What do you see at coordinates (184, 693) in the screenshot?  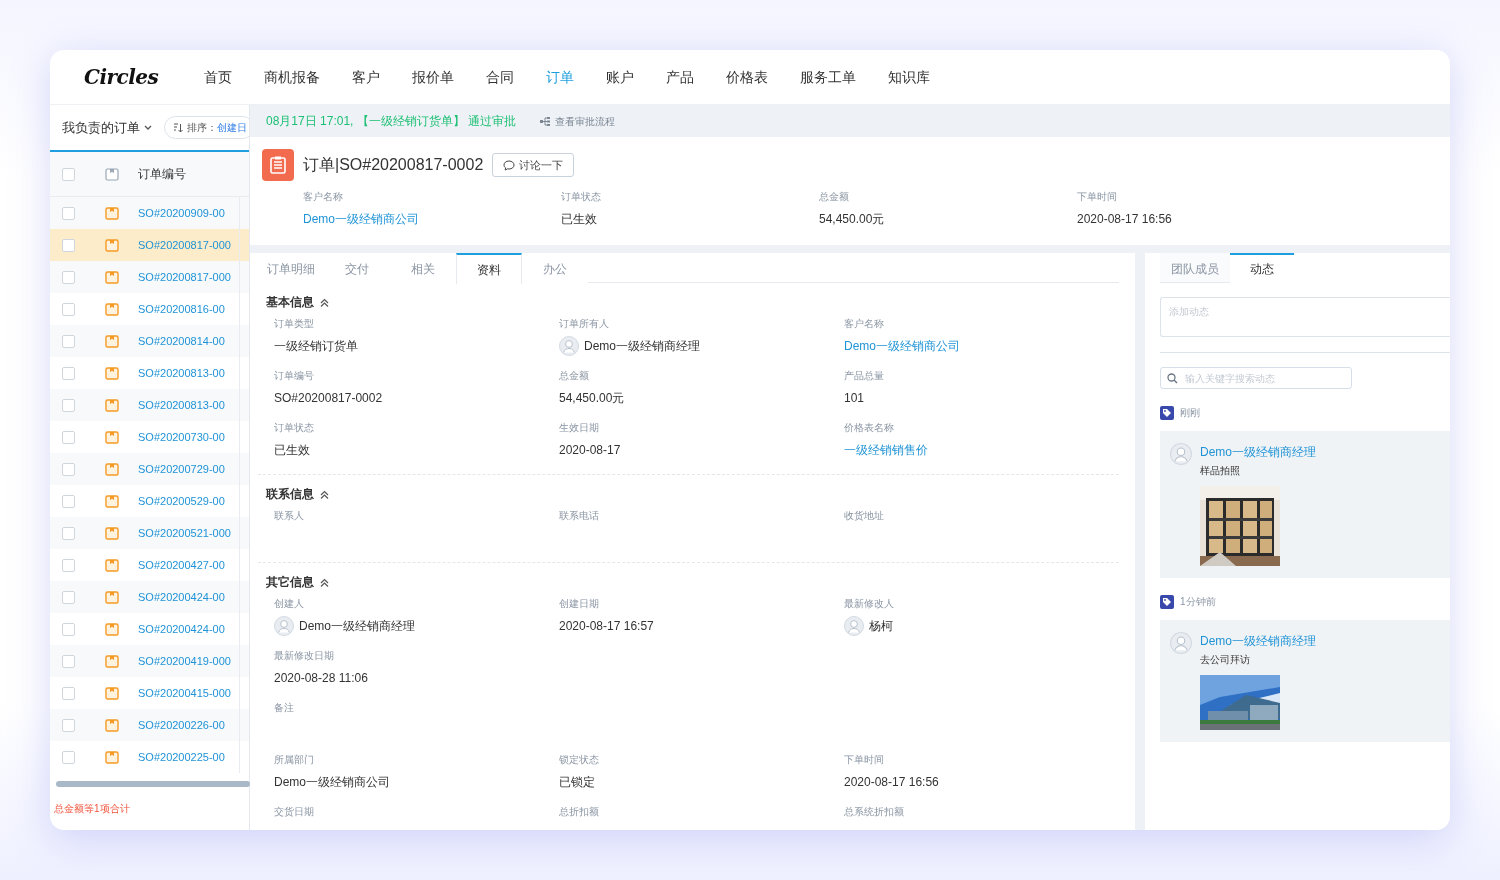 I see `order-link: SO#20200415-000` at bounding box center [184, 693].